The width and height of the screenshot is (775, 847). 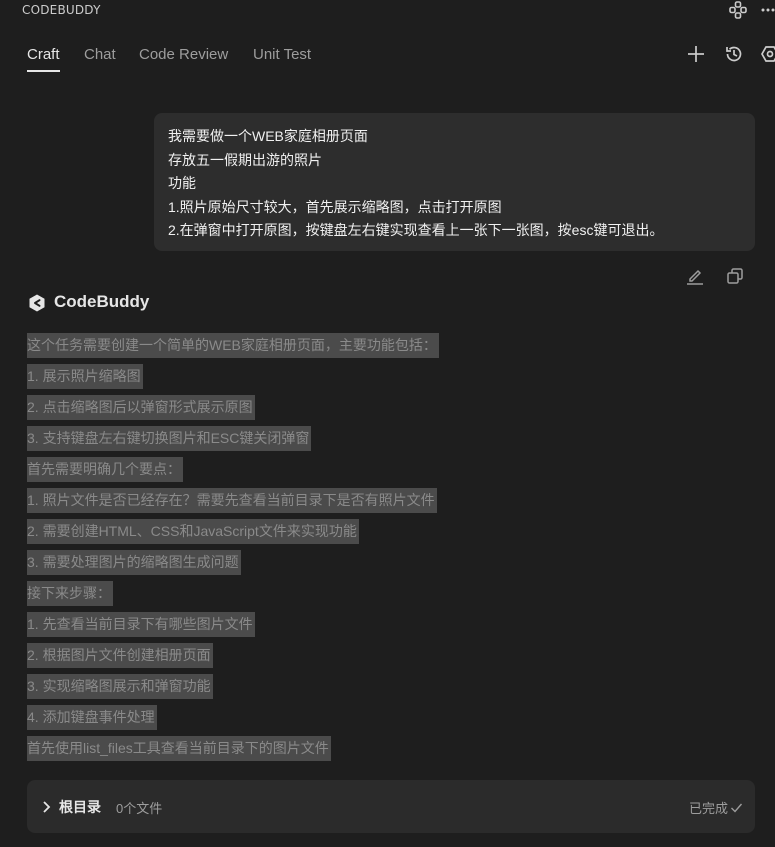 I want to click on assistant-message-line: 首先使用list_files工具查看当前目录下的图片文件, so click(x=179, y=748).